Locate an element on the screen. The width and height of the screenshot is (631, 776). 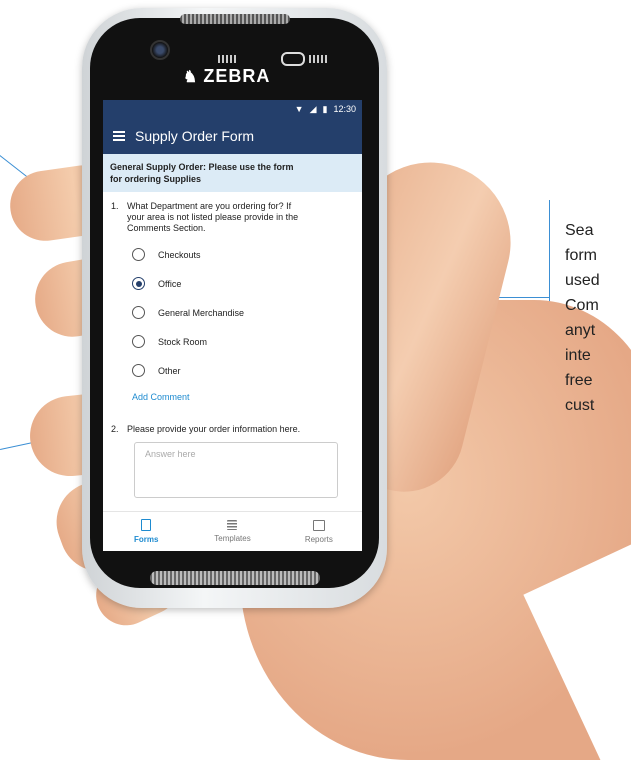
sensor-grille-right is located at coordinates (318, 59).